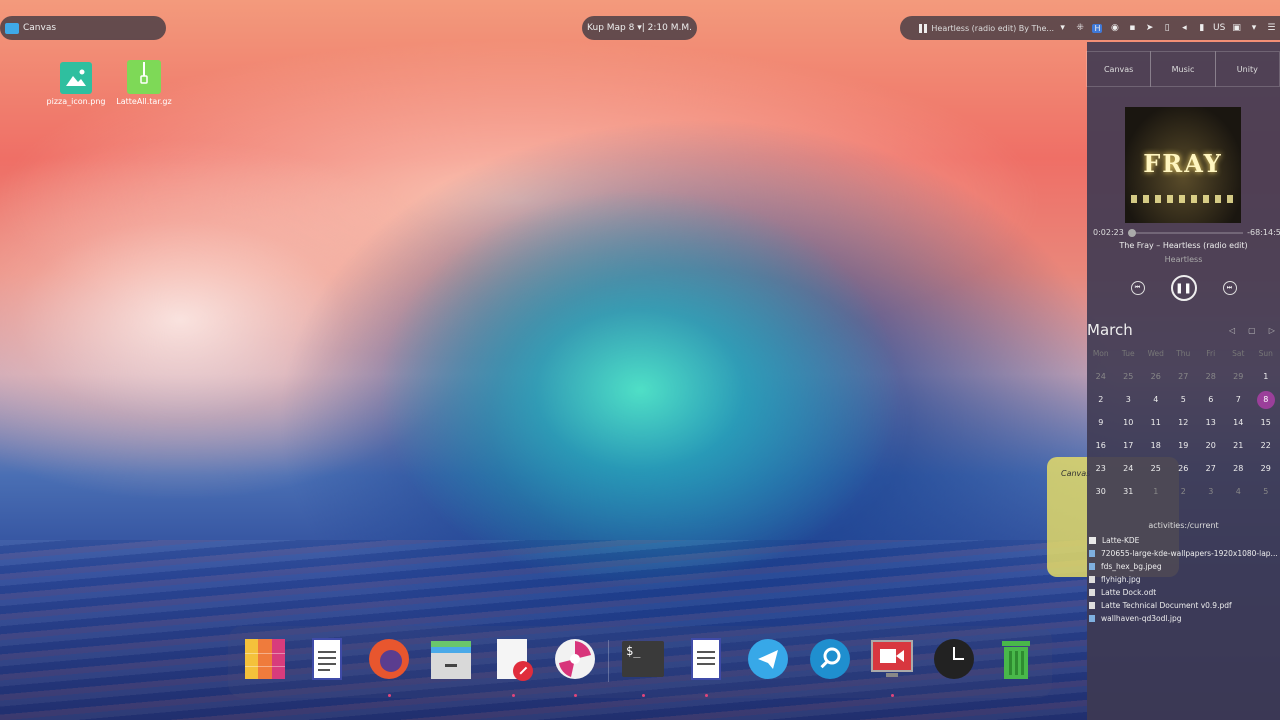 Image resolution: width=1280 pixels, height=720 pixels. What do you see at coordinates (1183, 540) in the screenshot?
I see `file-item: Latte-KDE` at bounding box center [1183, 540].